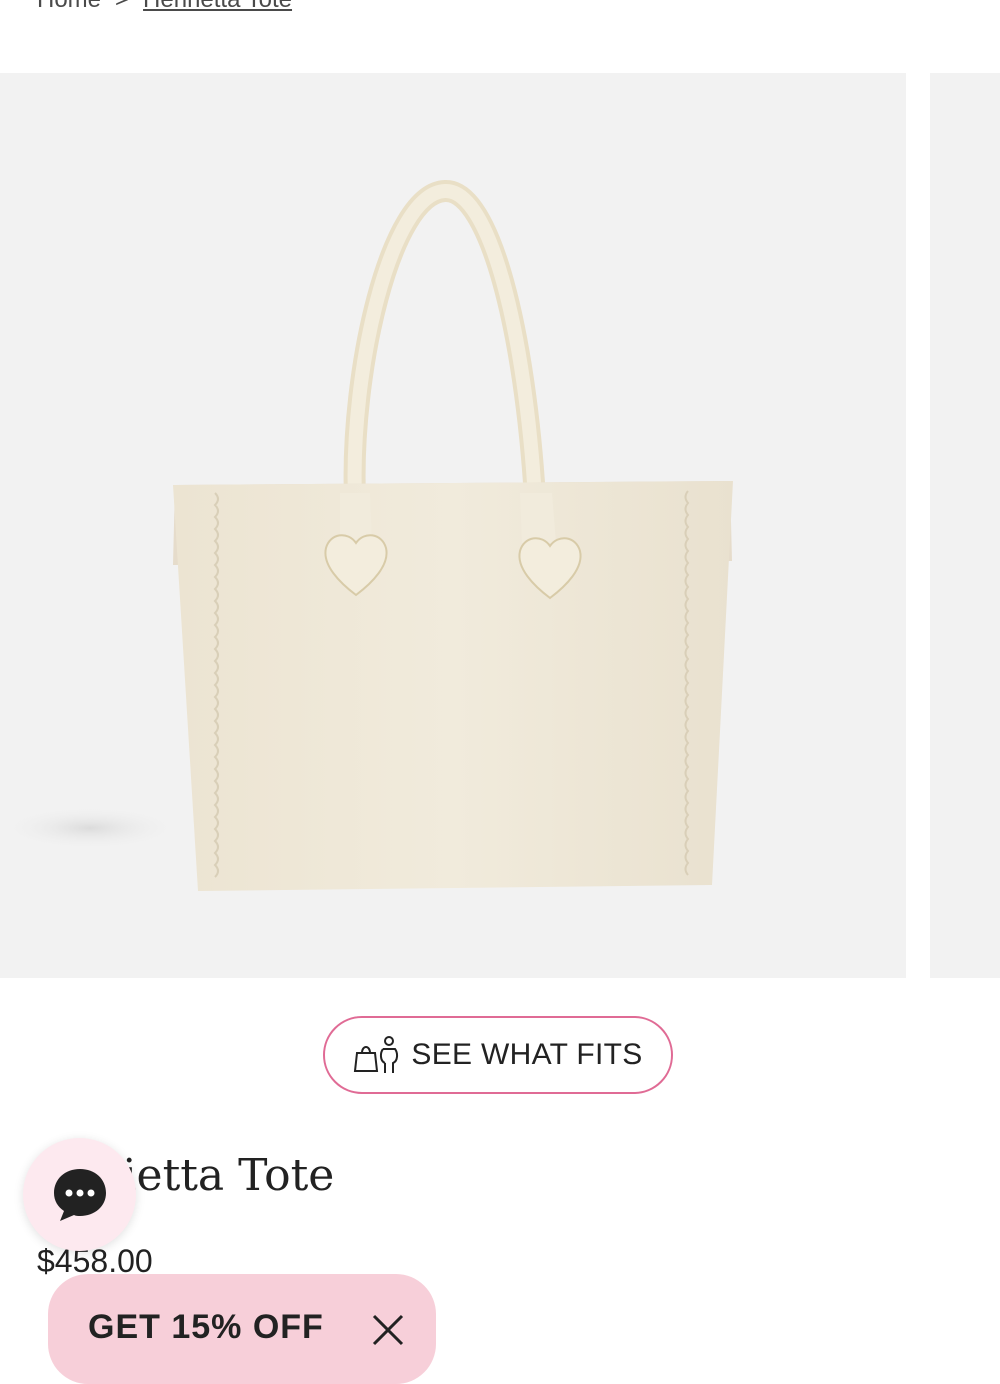 The height and width of the screenshot is (1384, 1000). I want to click on chat-button, so click(79, 1194).